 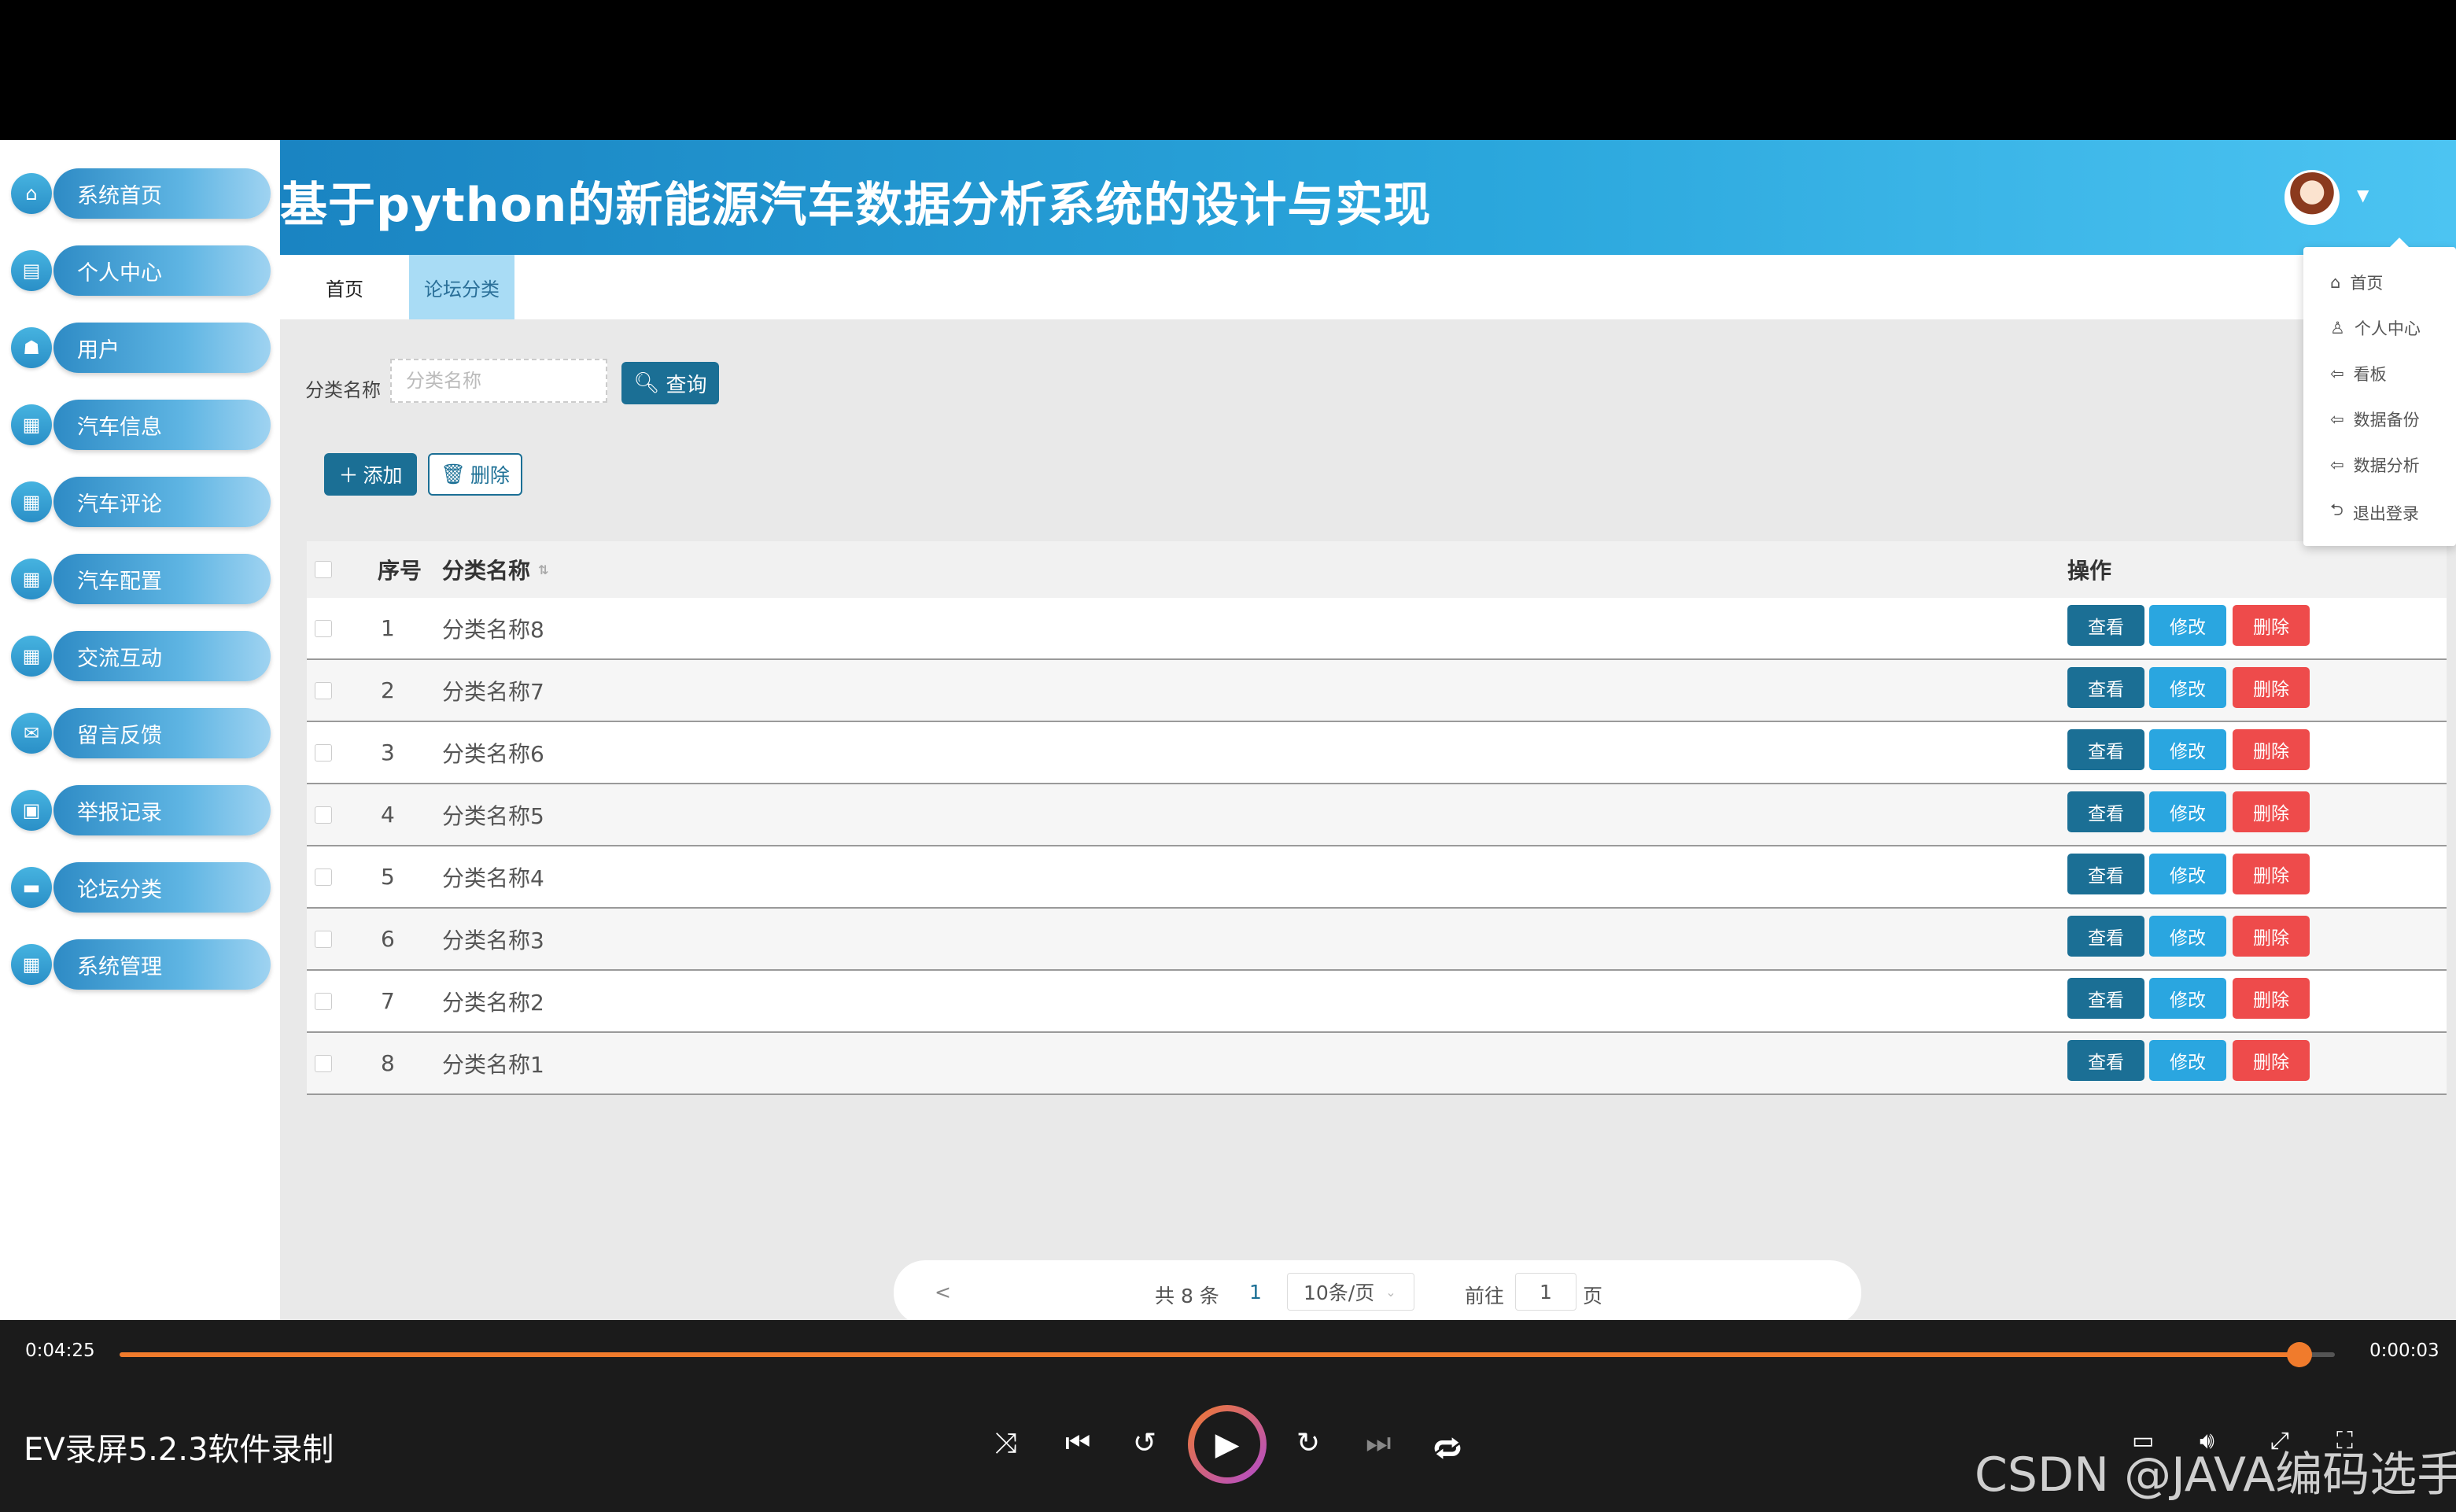 What do you see at coordinates (1006, 1443) in the screenshot?
I see `shuffle-icon: ⤨` at bounding box center [1006, 1443].